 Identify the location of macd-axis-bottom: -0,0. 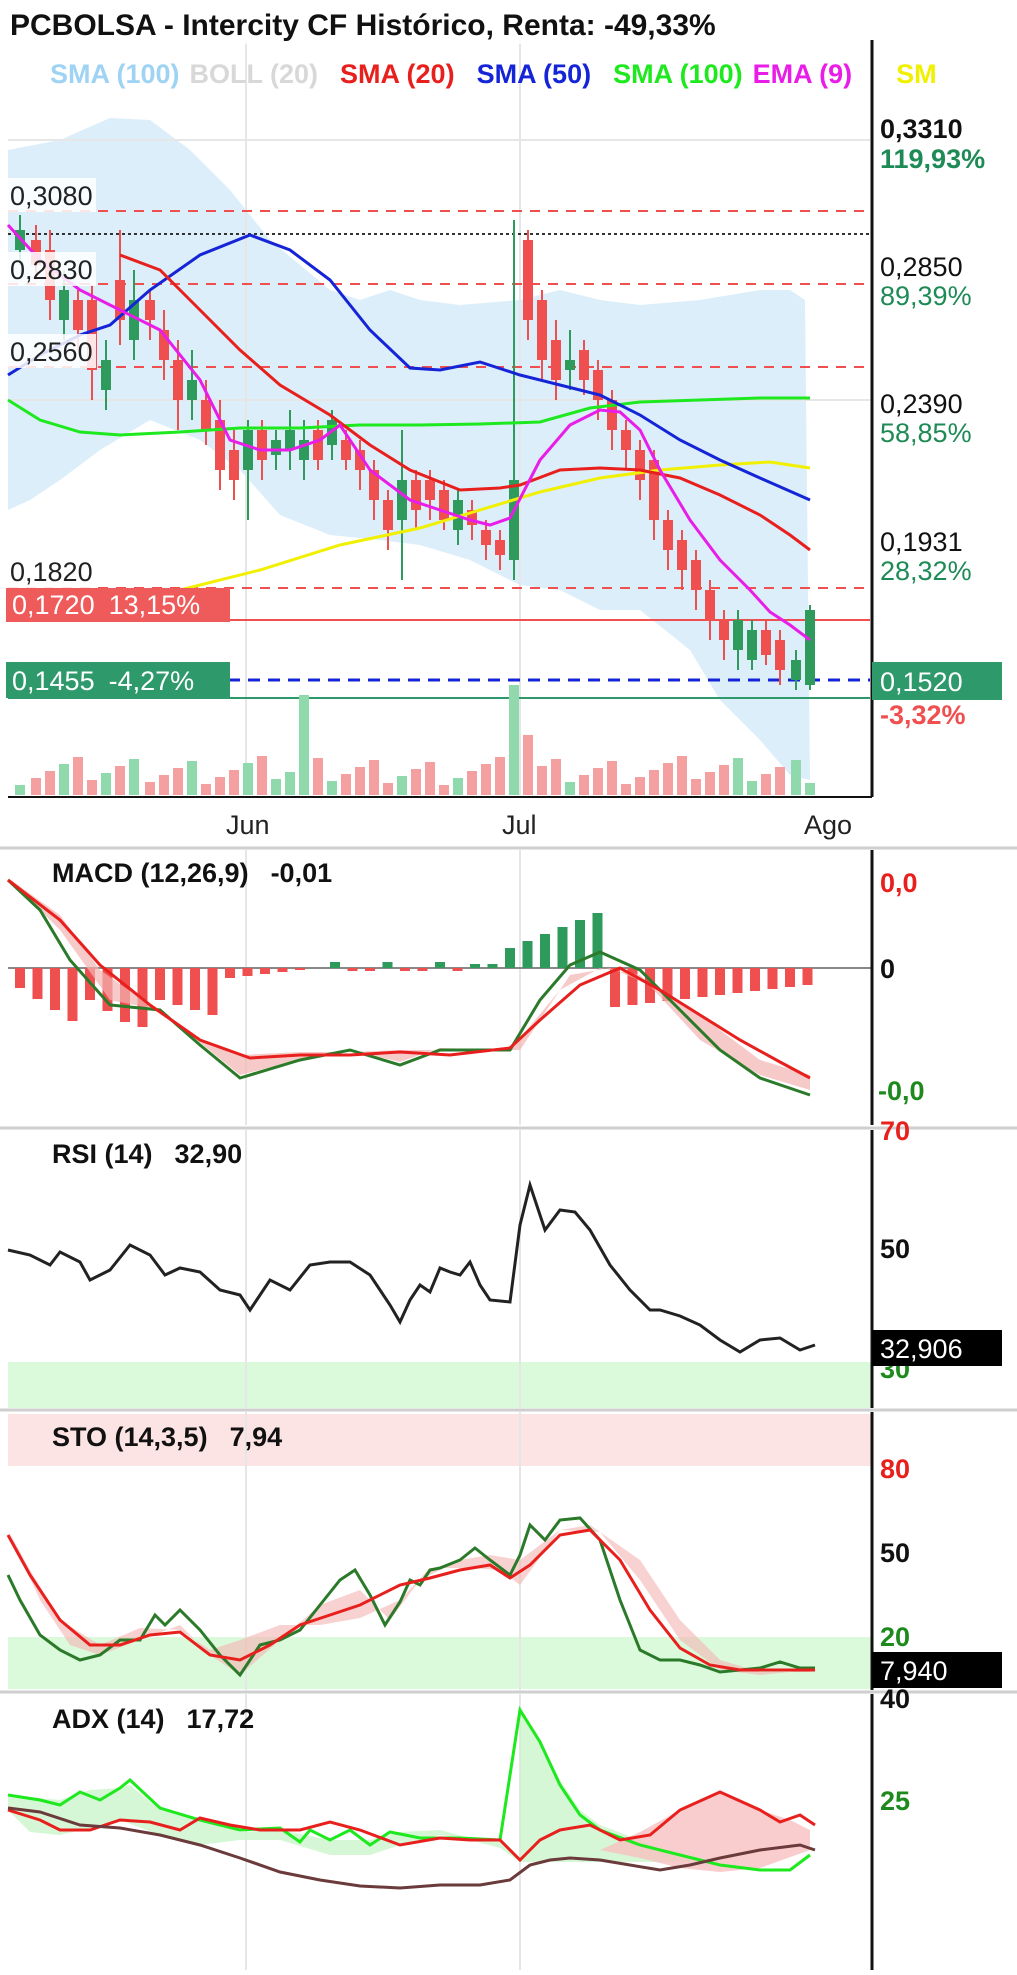
(901, 1091).